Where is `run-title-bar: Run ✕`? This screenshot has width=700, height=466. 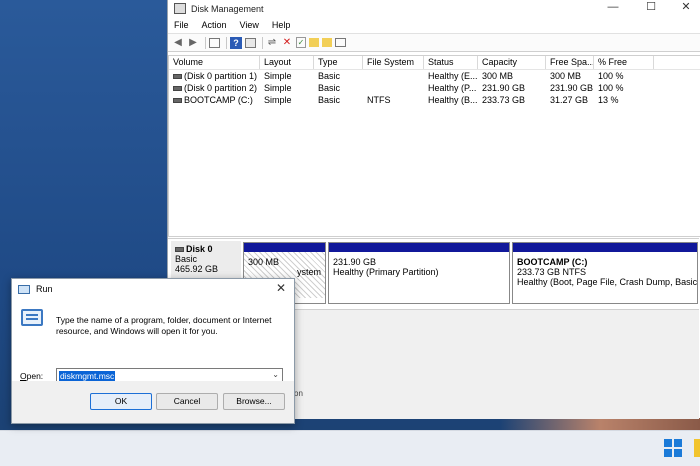
run-title-bar: Run ✕ is located at coordinates (153, 289).